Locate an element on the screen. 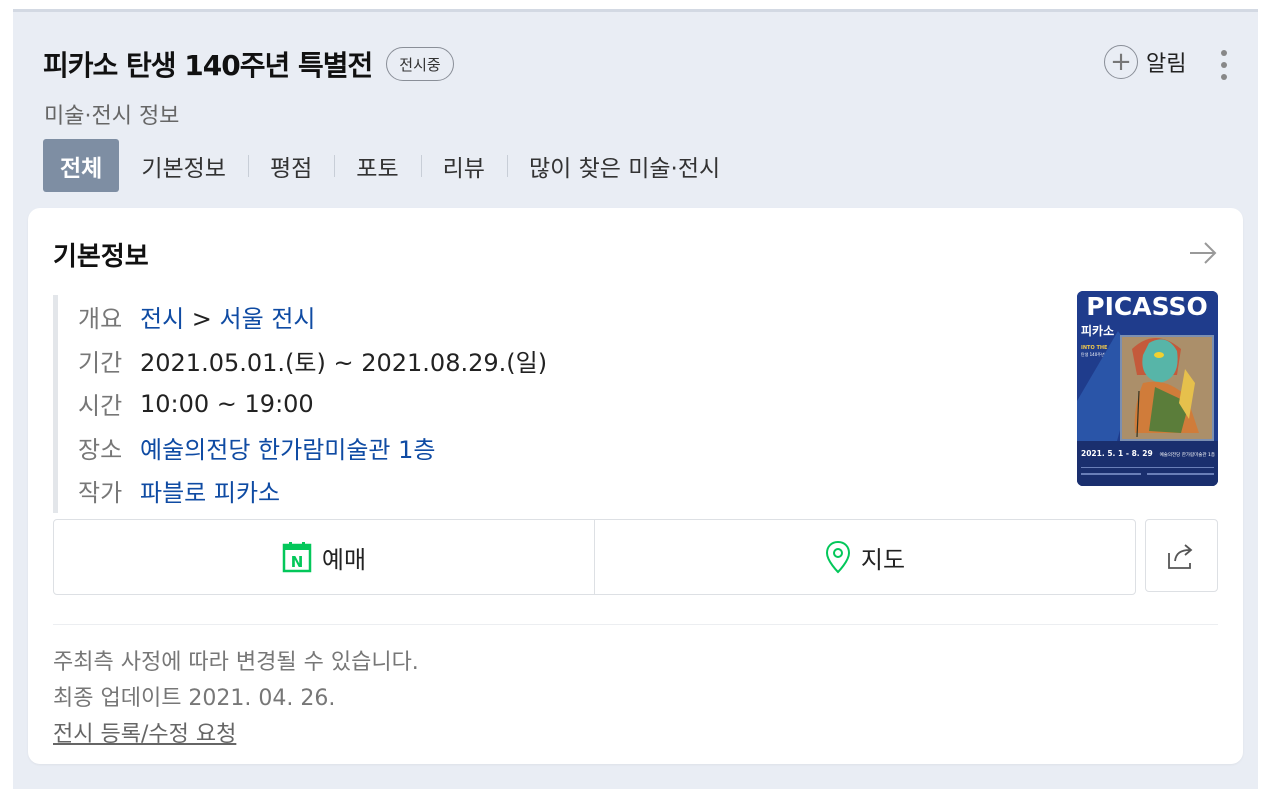 The width and height of the screenshot is (1280, 789). info-row-overview: 개요 전시 > 서울 전시 is located at coordinates (312, 317).